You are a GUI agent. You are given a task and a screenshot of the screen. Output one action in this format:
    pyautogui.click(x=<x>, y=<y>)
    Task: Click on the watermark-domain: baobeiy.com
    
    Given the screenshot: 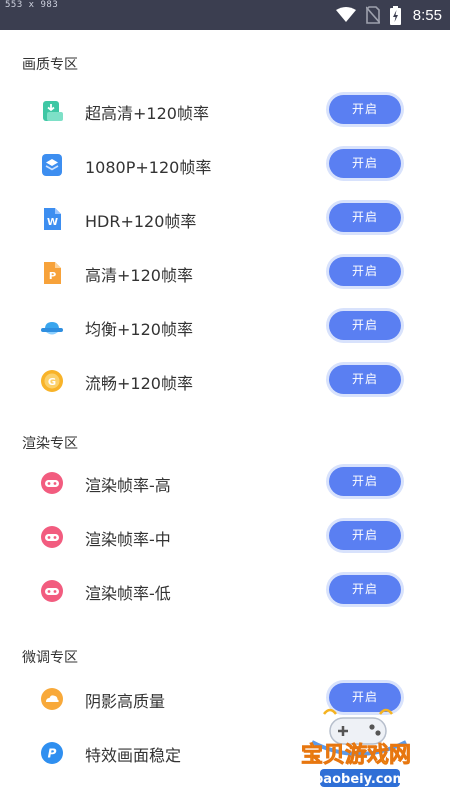 What is the action you would take?
    pyautogui.click(x=360, y=779)
    